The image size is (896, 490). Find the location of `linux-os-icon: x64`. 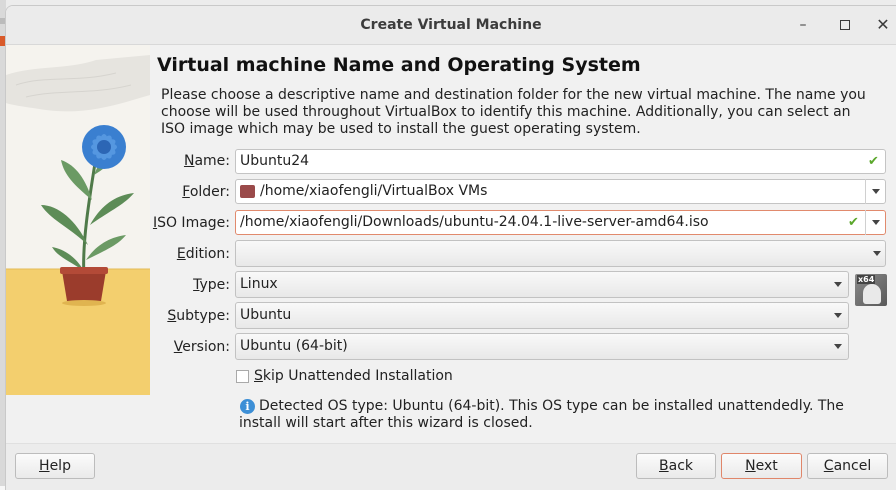

linux-os-icon: x64 is located at coordinates (871, 290).